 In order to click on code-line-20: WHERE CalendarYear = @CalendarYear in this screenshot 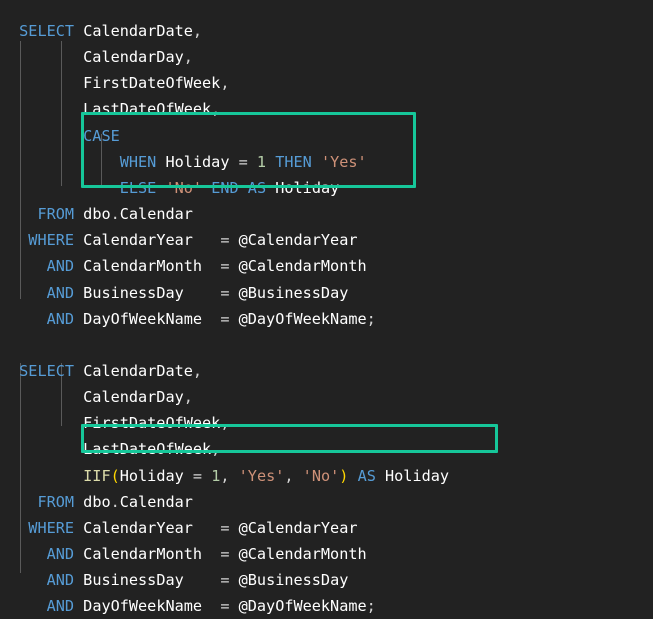, I will do `click(184, 528)`.